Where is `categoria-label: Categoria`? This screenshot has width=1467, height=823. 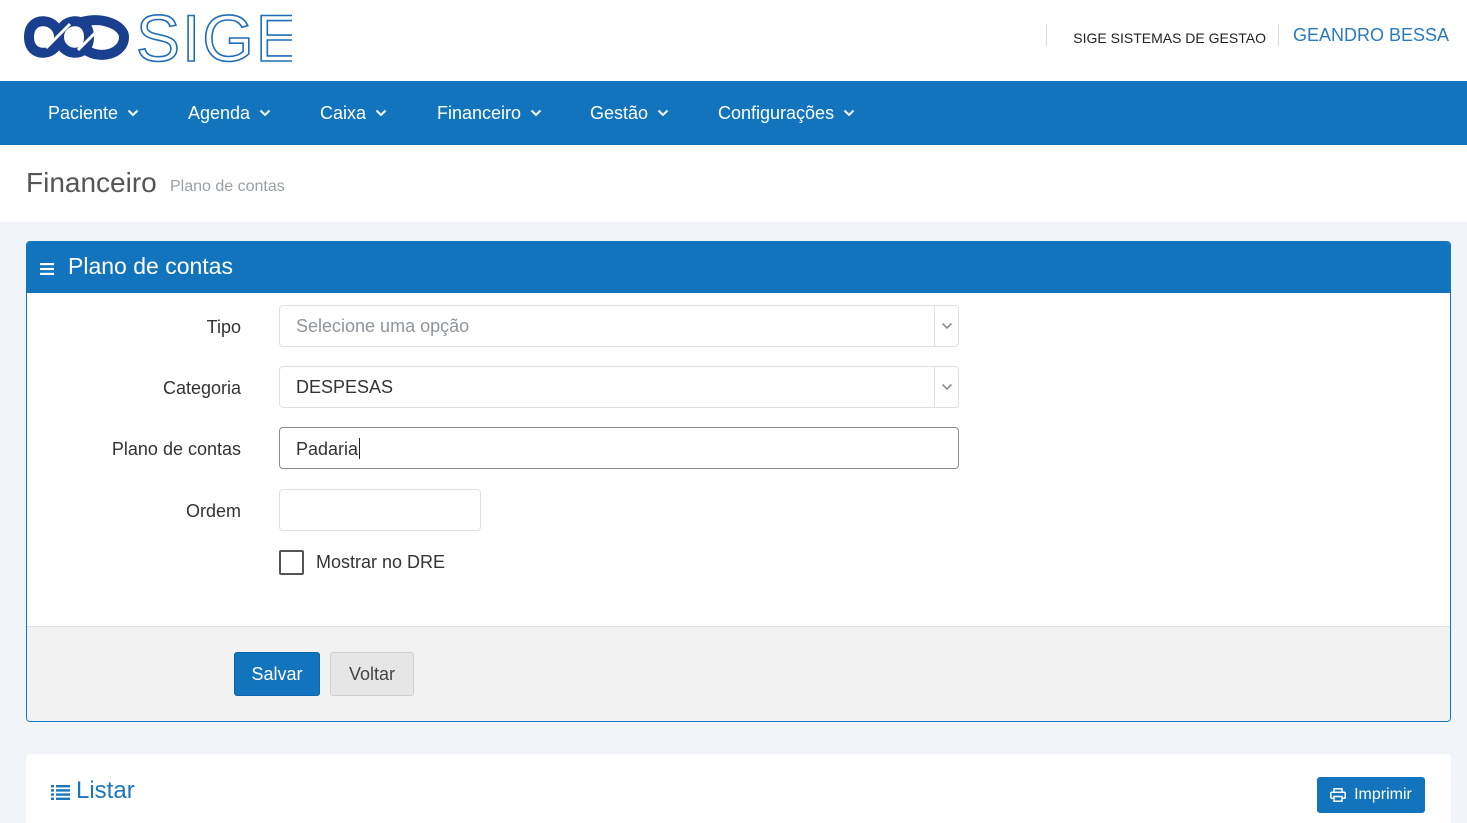 categoria-label: Categoria is located at coordinates (201, 388).